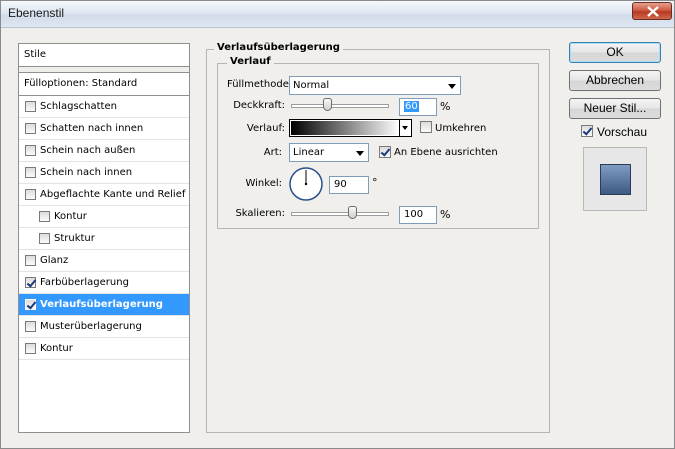  What do you see at coordinates (36, 13) in the screenshot?
I see `window-title: Ebenenstil` at bounding box center [36, 13].